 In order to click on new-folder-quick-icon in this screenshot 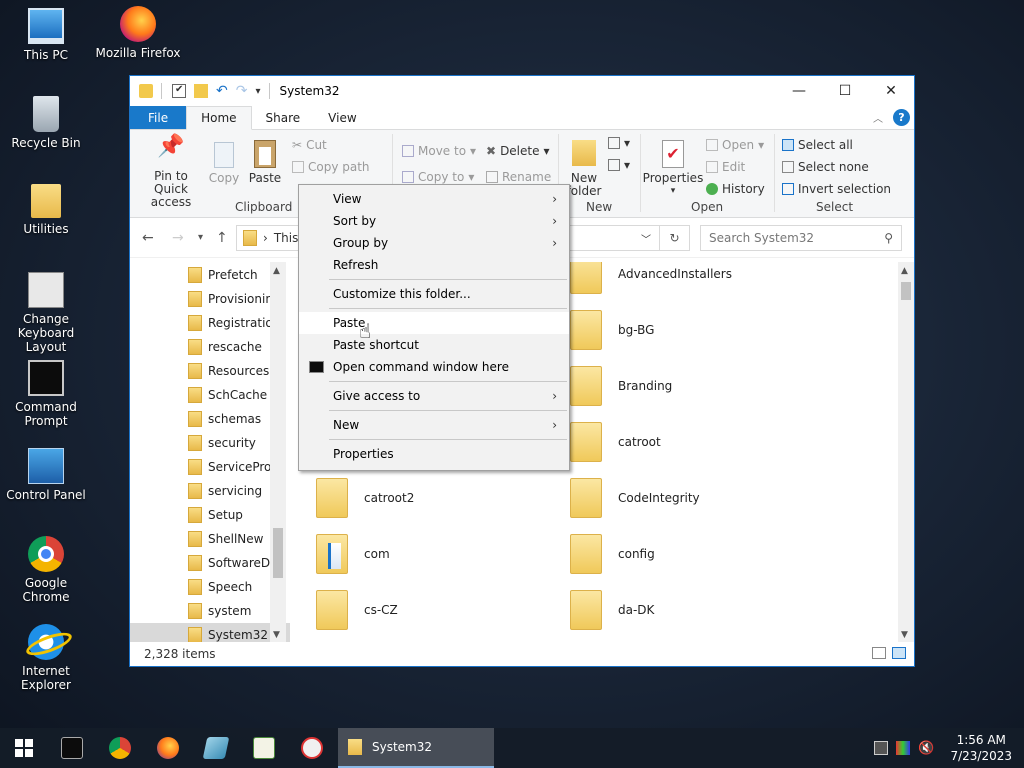, I will do `click(201, 91)`.